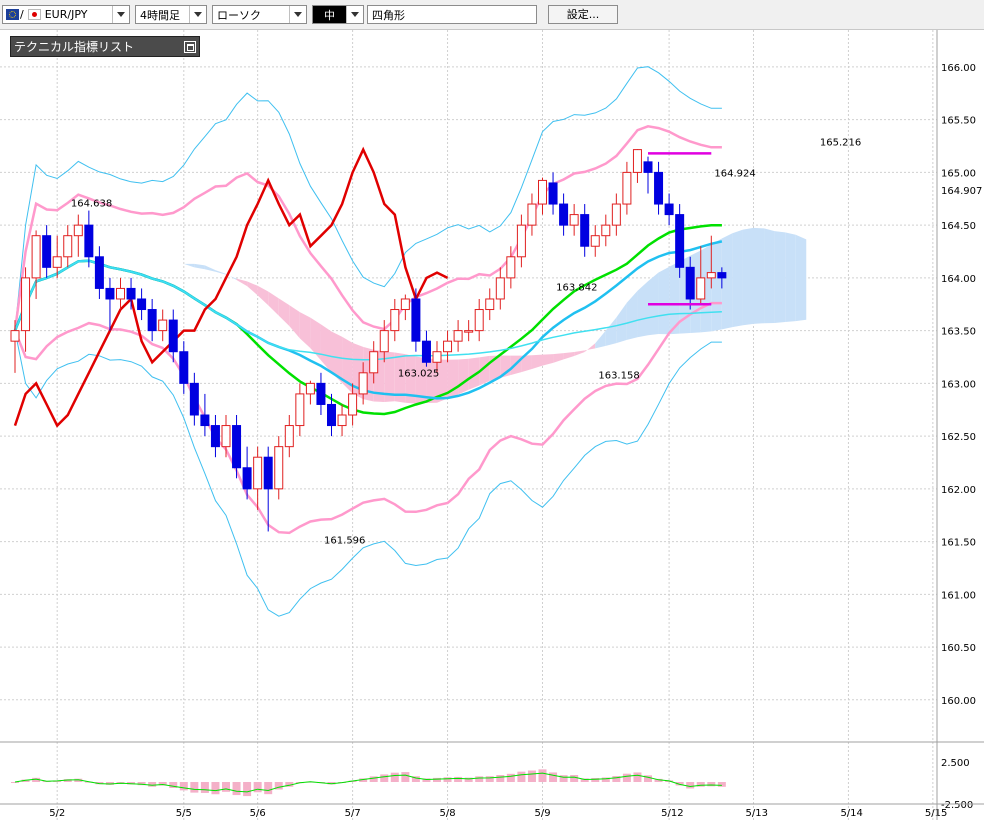 This screenshot has height=820, width=984. What do you see at coordinates (958, 68) in the screenshot?
I see `price-axis-label: 166.00` at bounding box center [958, 68].